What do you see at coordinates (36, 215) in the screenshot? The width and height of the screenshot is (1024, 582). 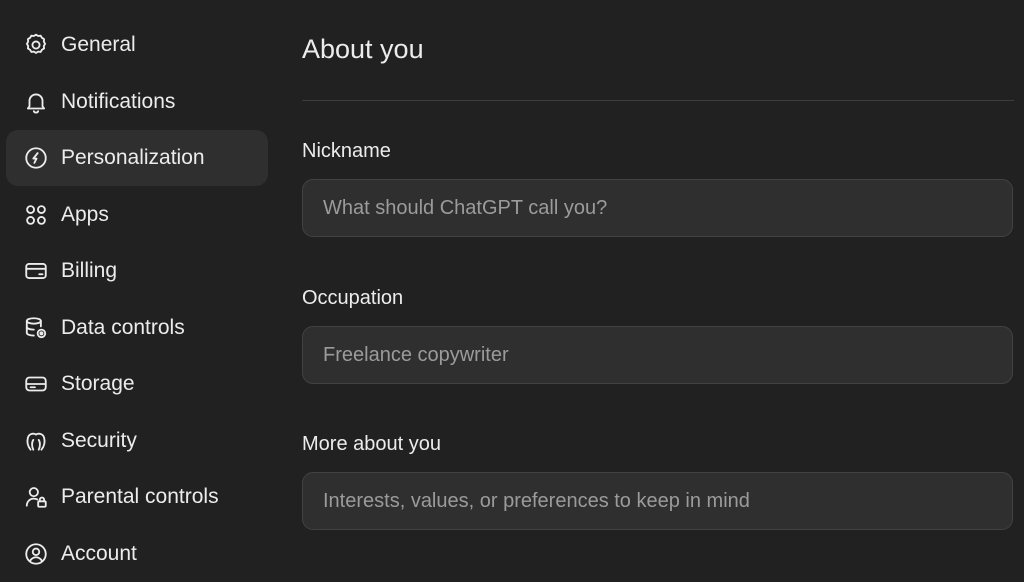 I see `apps-grid-icon` at bounding box center [36, 215].